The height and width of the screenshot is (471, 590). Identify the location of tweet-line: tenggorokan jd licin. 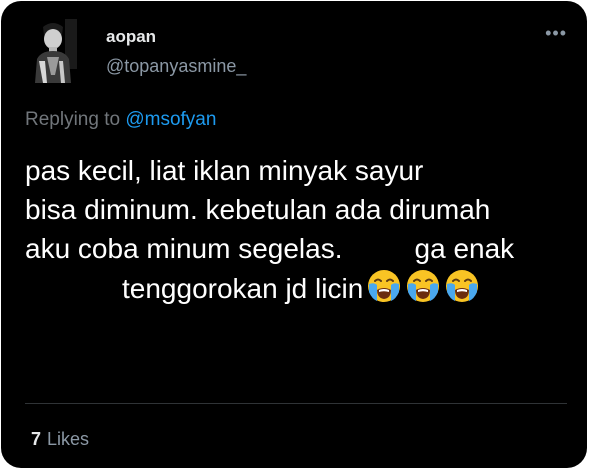
(299, 288).